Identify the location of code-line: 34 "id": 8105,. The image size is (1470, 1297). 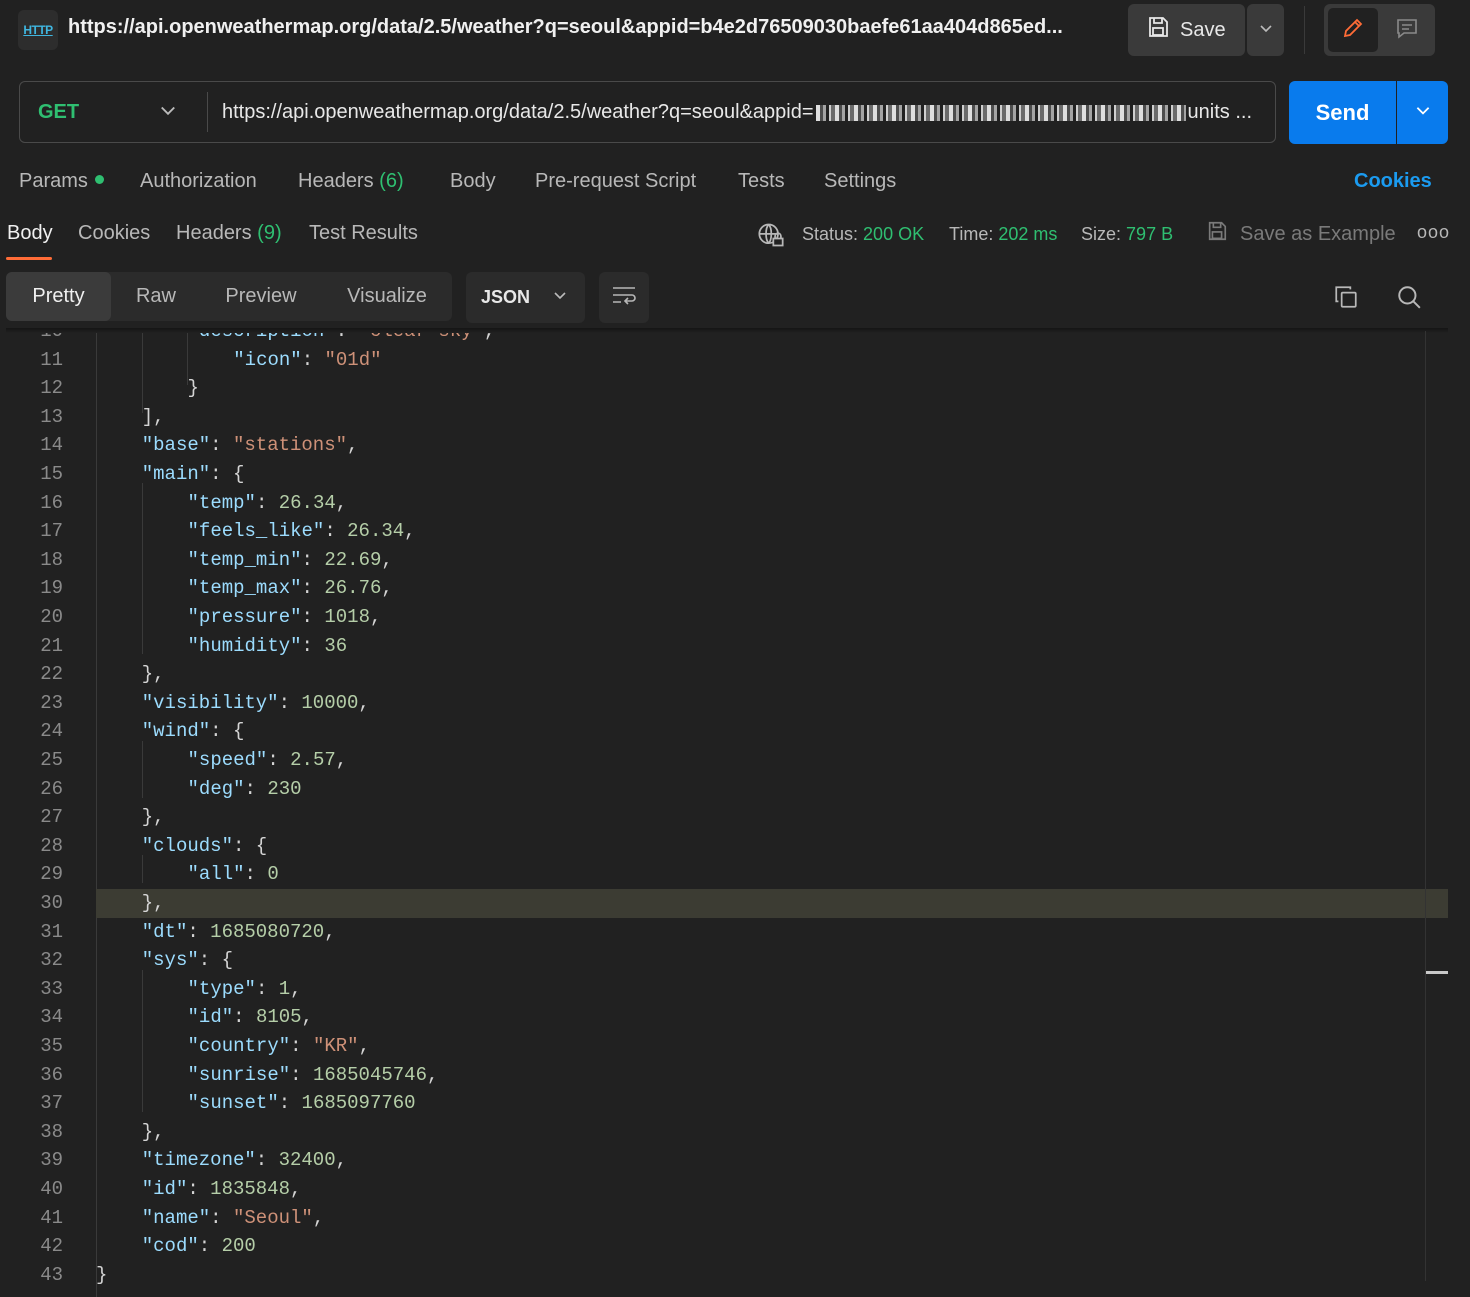
(724, 1017).